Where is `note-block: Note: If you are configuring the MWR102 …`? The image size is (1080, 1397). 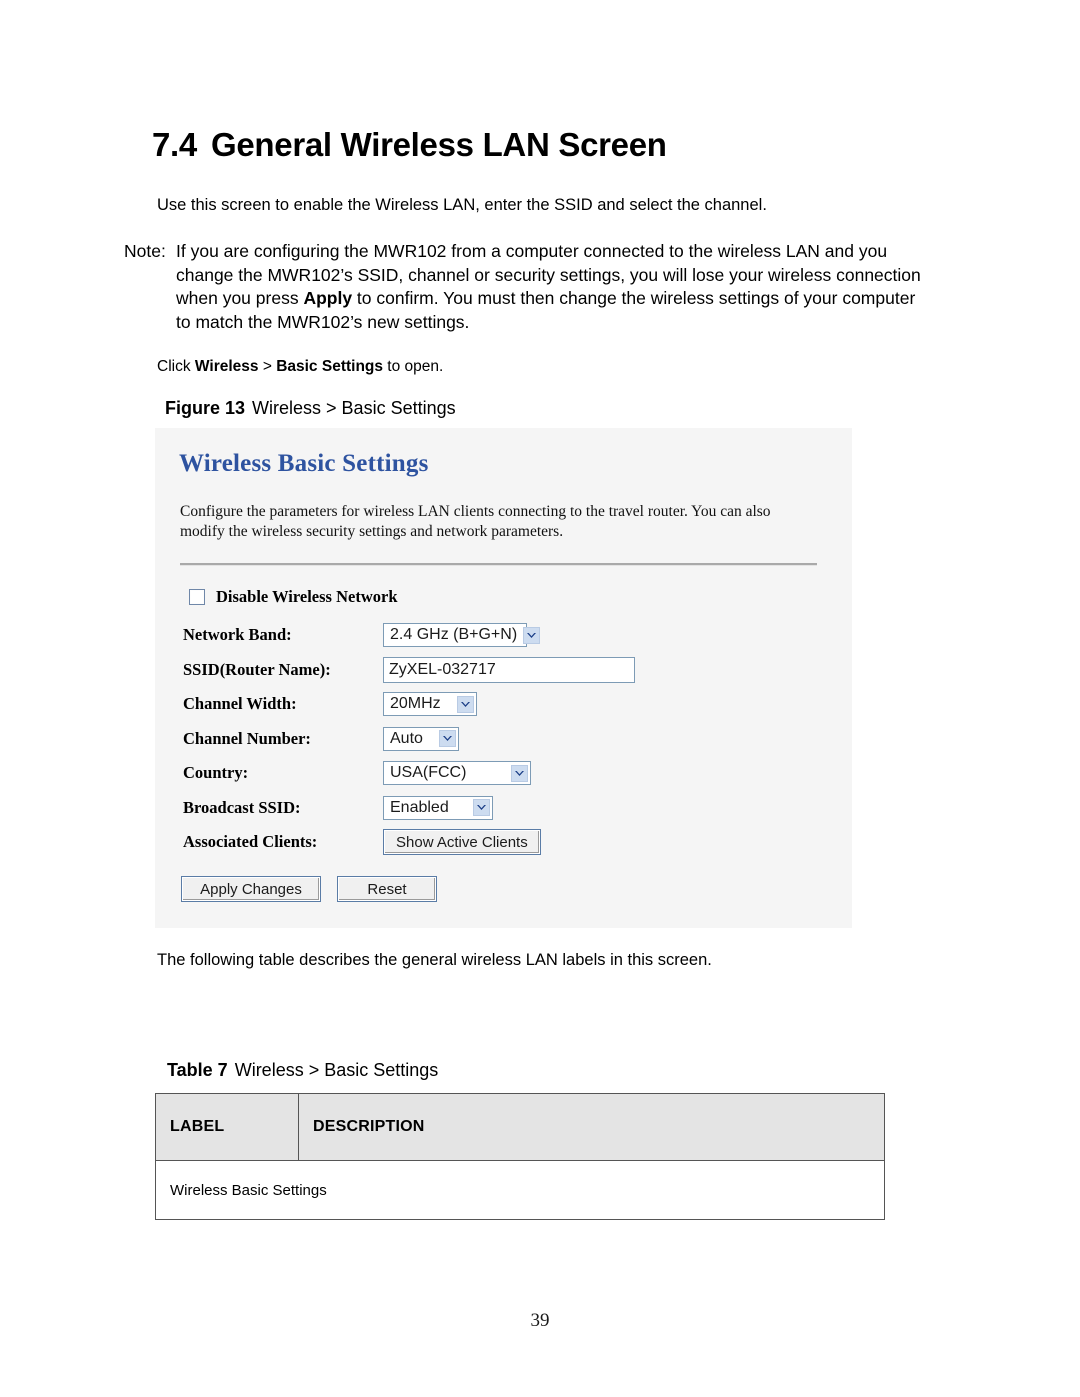 note-block: Note: If you are configuring the MWR102 … is located at coordinates (524, 287).